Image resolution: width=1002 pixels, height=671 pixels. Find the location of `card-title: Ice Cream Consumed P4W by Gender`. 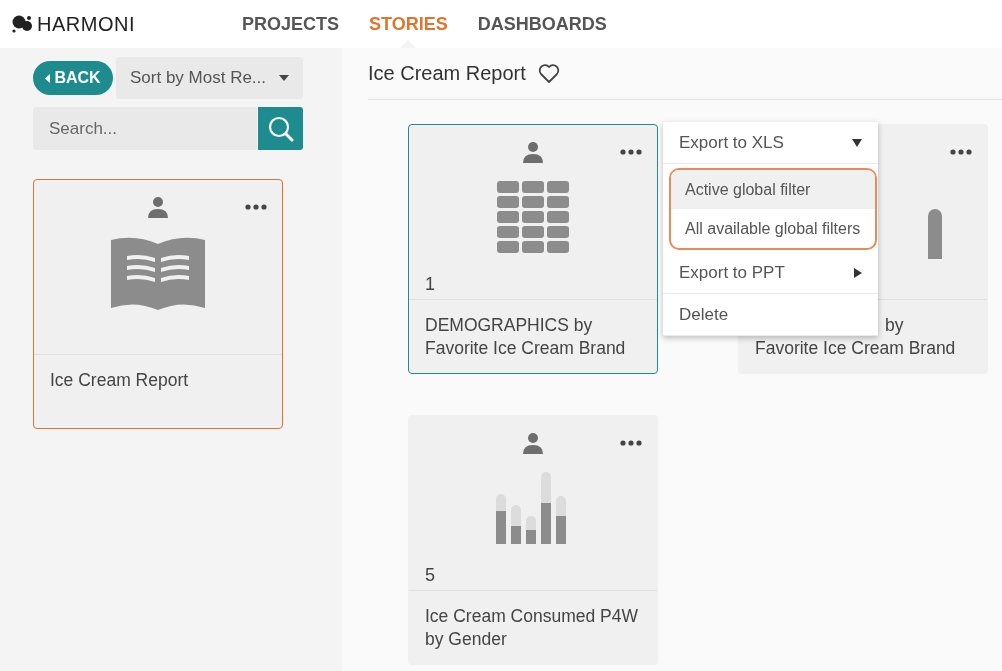

card-title: Ice Cream Consumed P4W by Gender is located at coordinates (532, 628).